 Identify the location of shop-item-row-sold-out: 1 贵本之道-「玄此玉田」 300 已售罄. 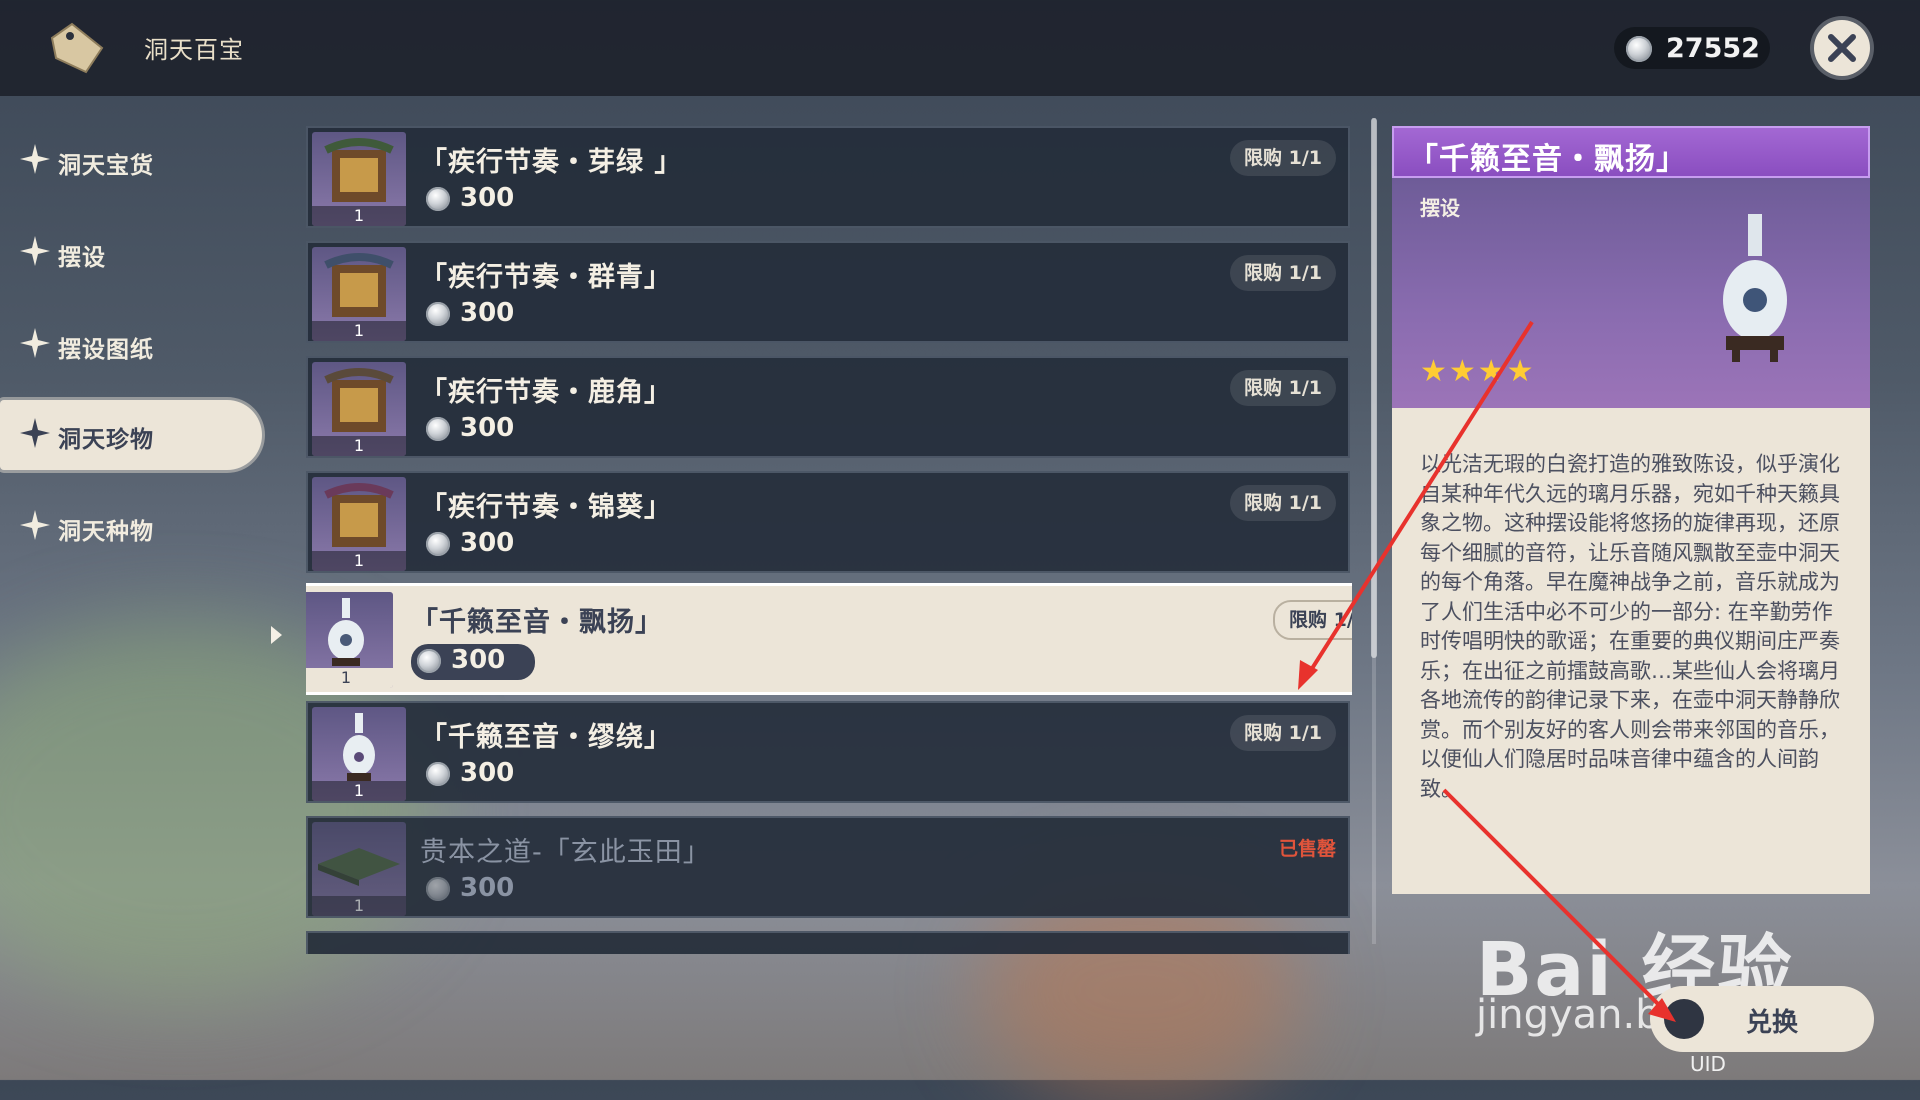
(828, 867).